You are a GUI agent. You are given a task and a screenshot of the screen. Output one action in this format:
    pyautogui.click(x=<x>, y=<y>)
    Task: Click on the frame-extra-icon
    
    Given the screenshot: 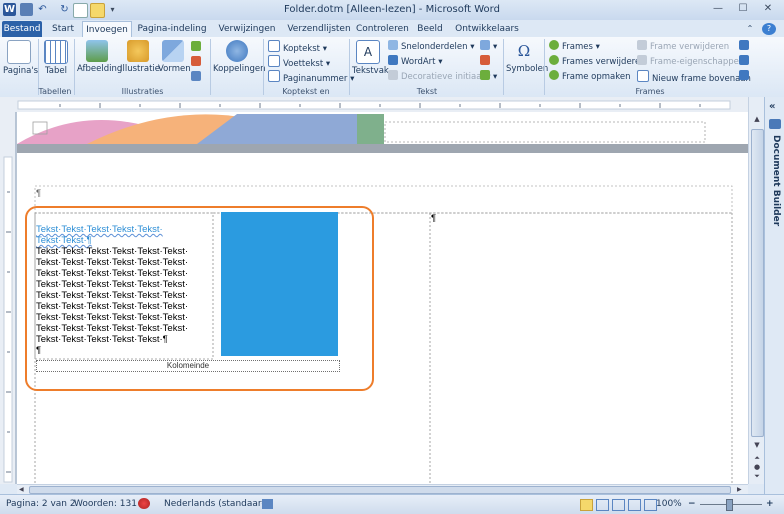 What is the action you would take?
    pyautogui.click(x=744, y=75)
    